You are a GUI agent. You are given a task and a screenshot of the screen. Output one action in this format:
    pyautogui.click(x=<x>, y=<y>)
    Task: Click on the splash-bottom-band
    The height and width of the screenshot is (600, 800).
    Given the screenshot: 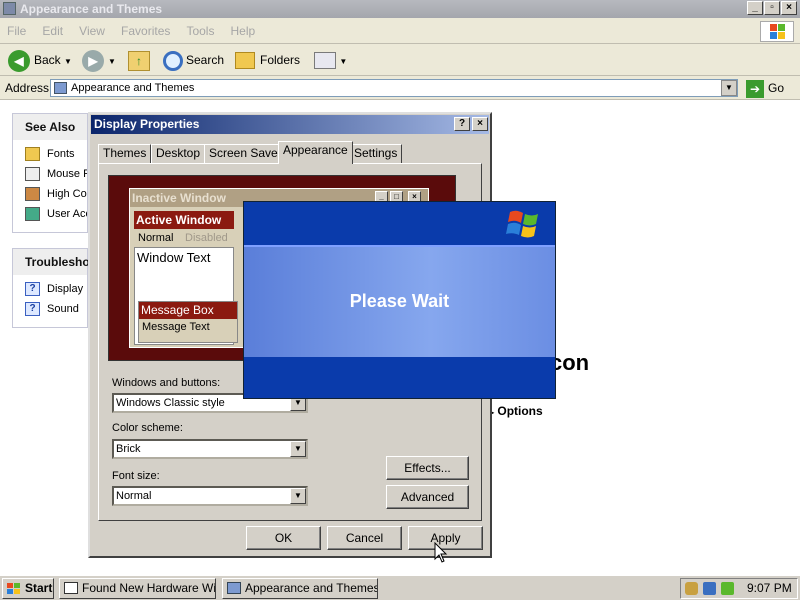 What is the action you would take?
    pyautogui.click(x=399, y=377)
    